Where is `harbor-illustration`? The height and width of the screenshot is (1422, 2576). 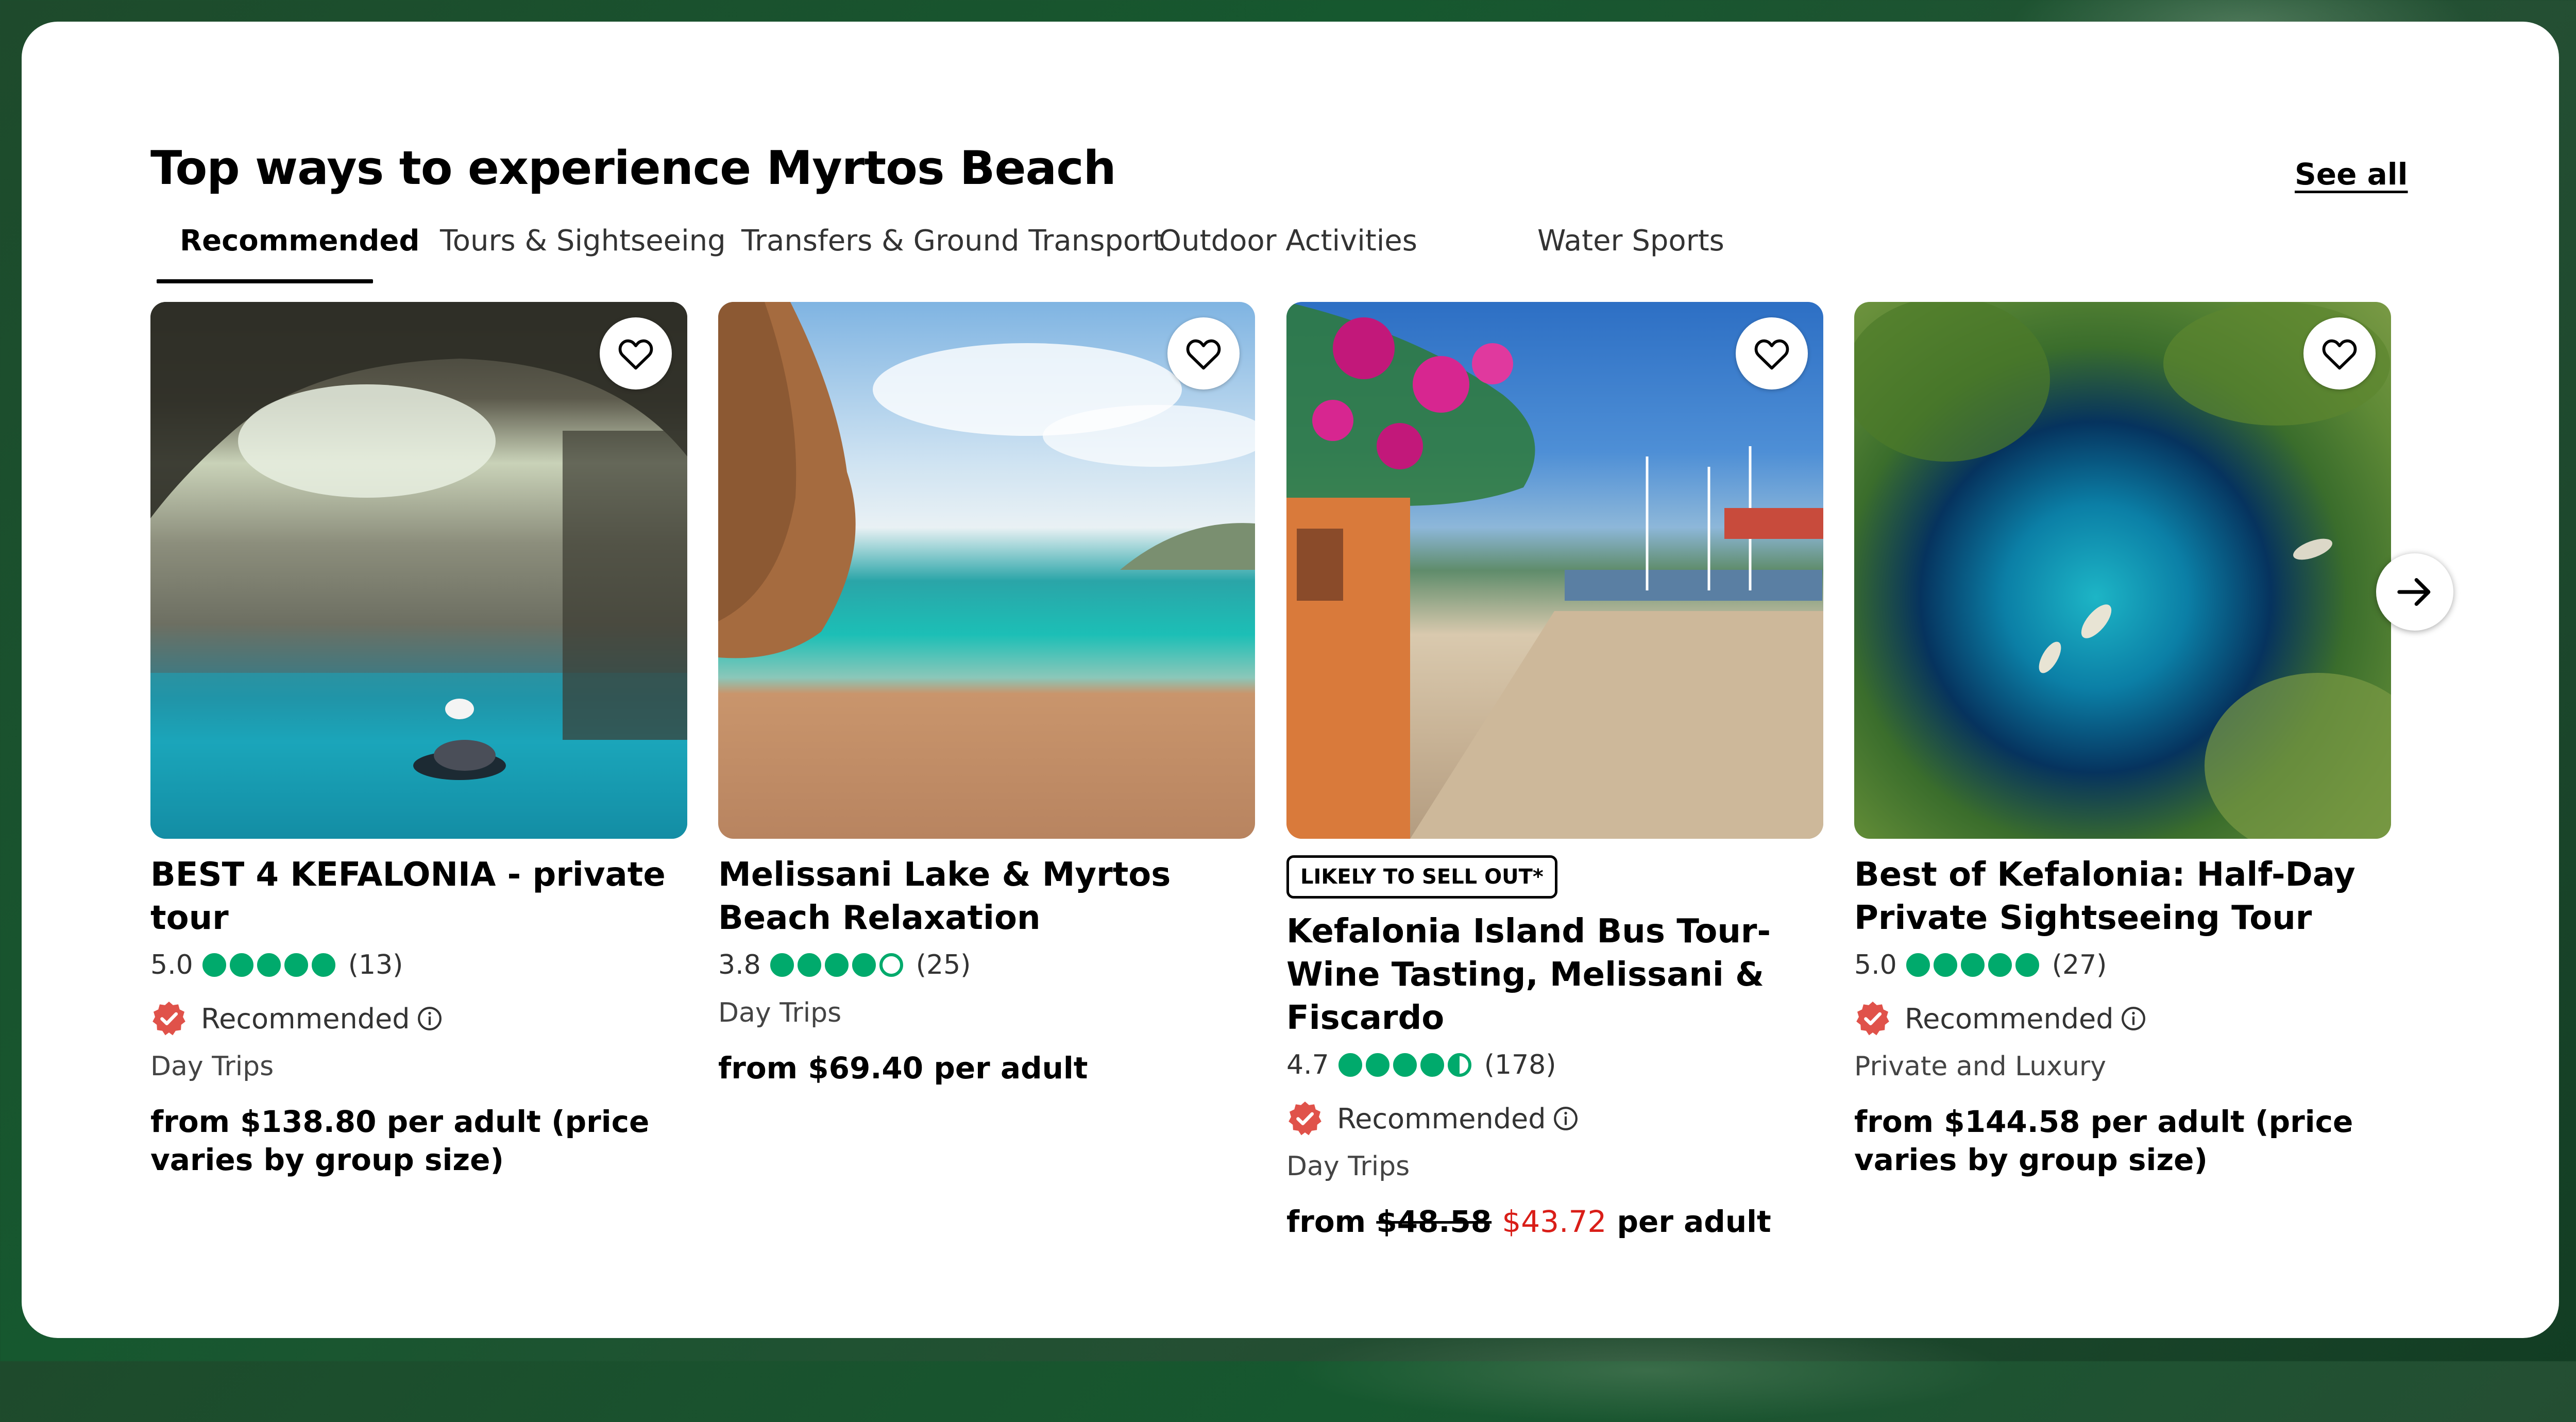
harbor-illustration is located at coordinates (1555, 571).